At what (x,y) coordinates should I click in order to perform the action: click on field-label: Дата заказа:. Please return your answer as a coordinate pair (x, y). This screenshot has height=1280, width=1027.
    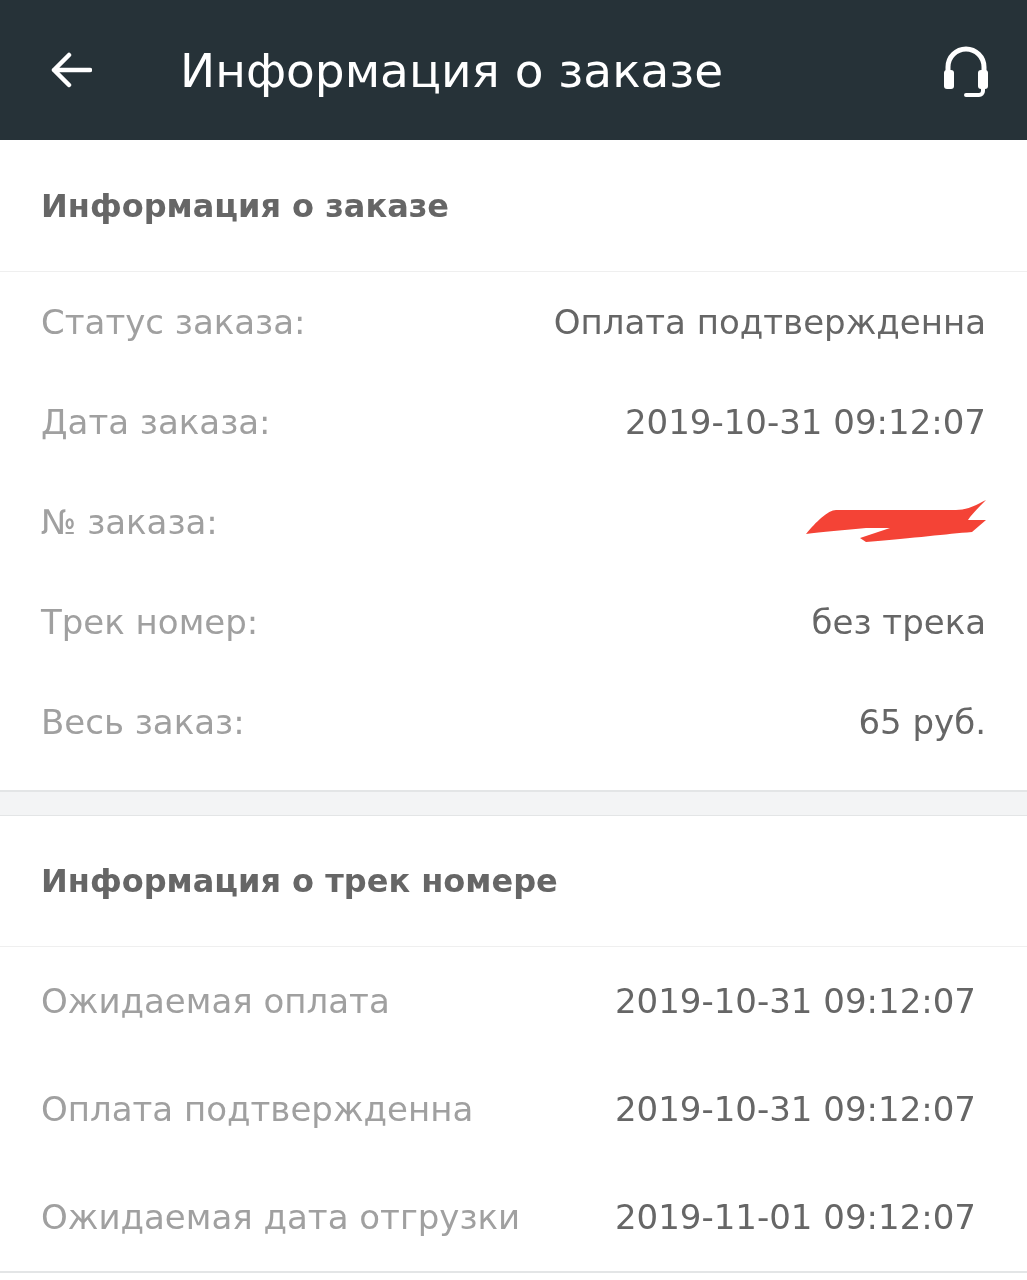
    Looking at the image, I should click on (156, 422).